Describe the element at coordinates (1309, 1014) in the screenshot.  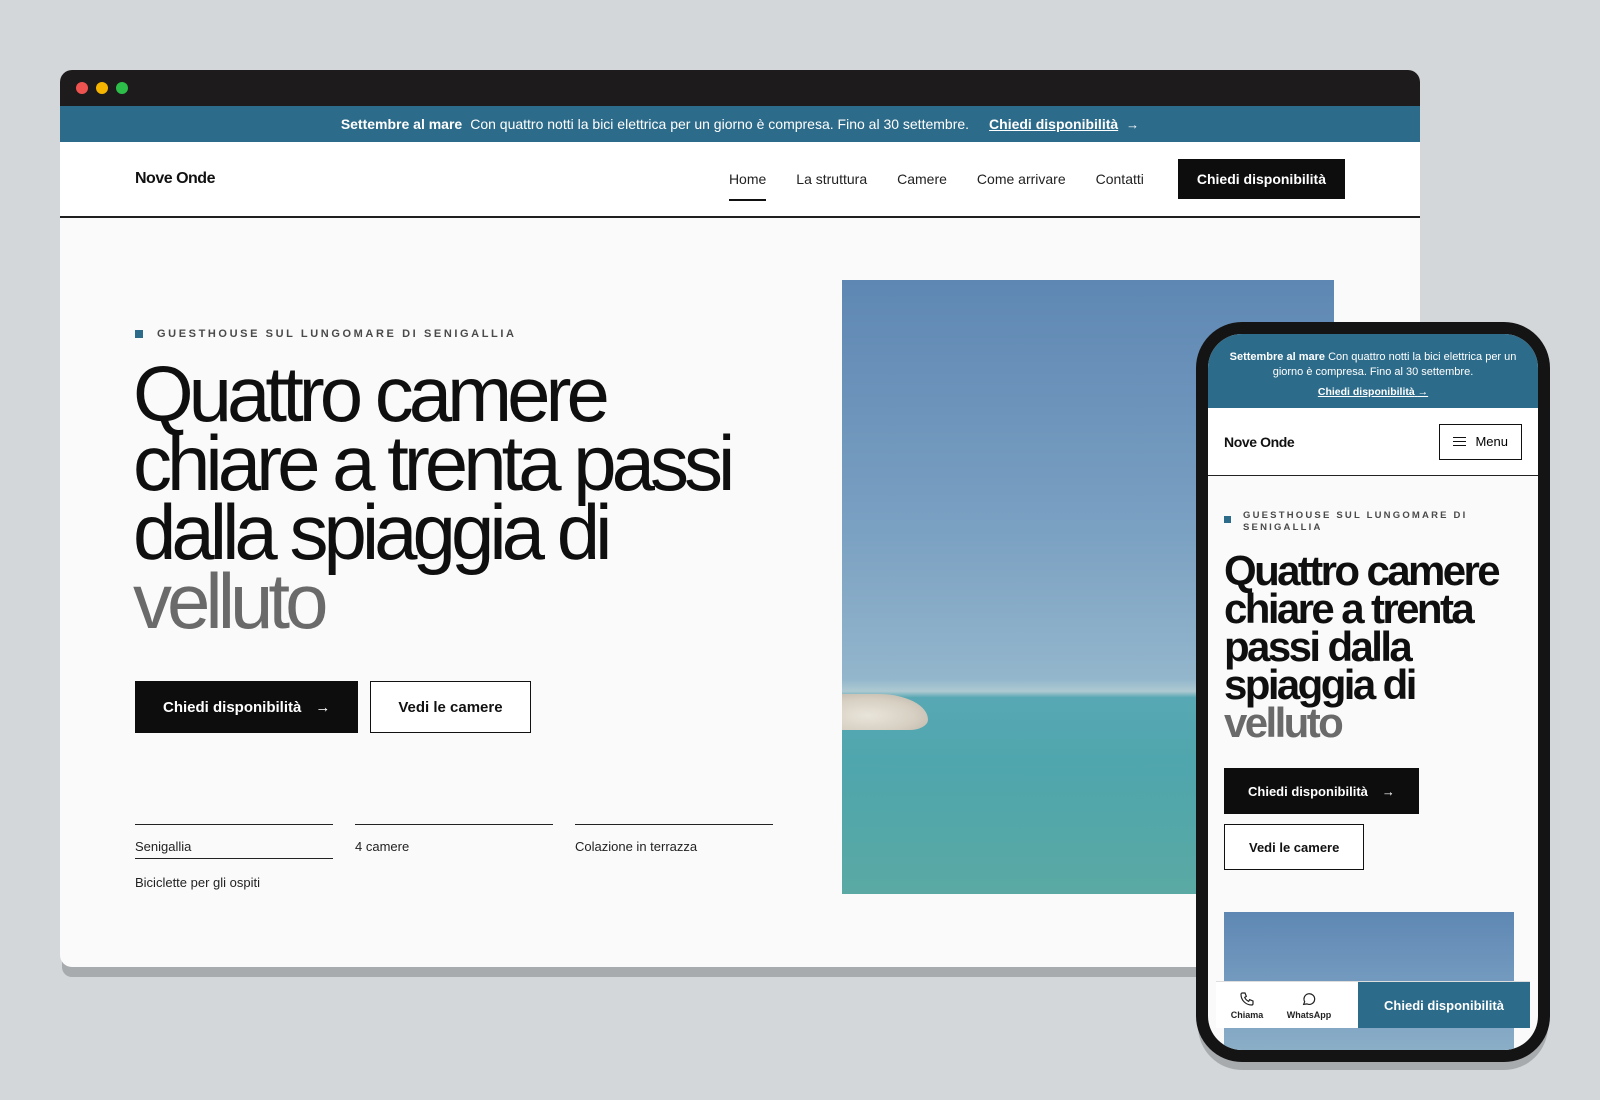
I see `whatsapp-label: WhatsApp` at that location.